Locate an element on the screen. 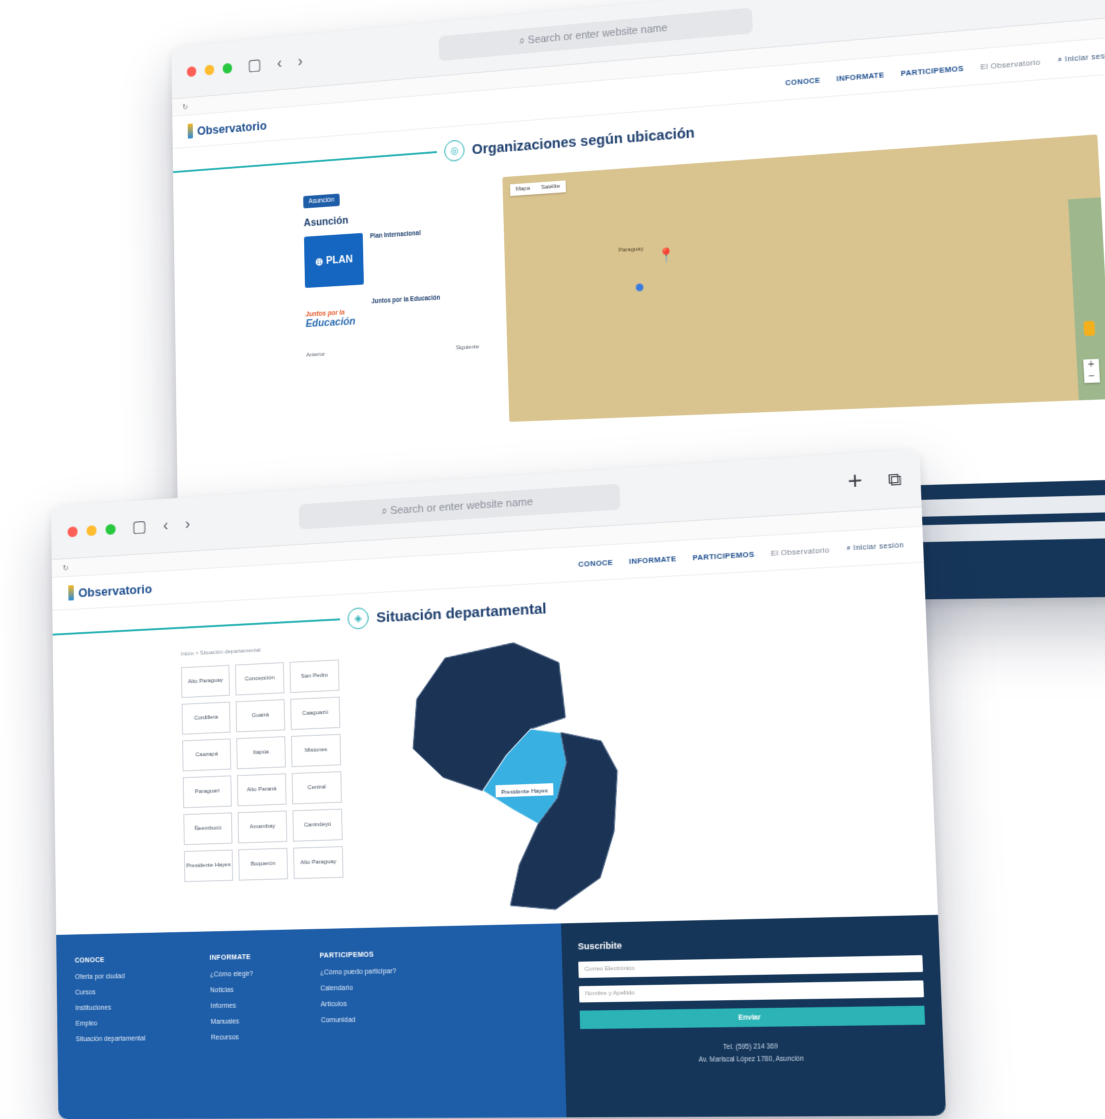 The width and height of the screenshot is (1105, 1119). login-label: Iniciar sesión is located at coordinates (1084, 57).